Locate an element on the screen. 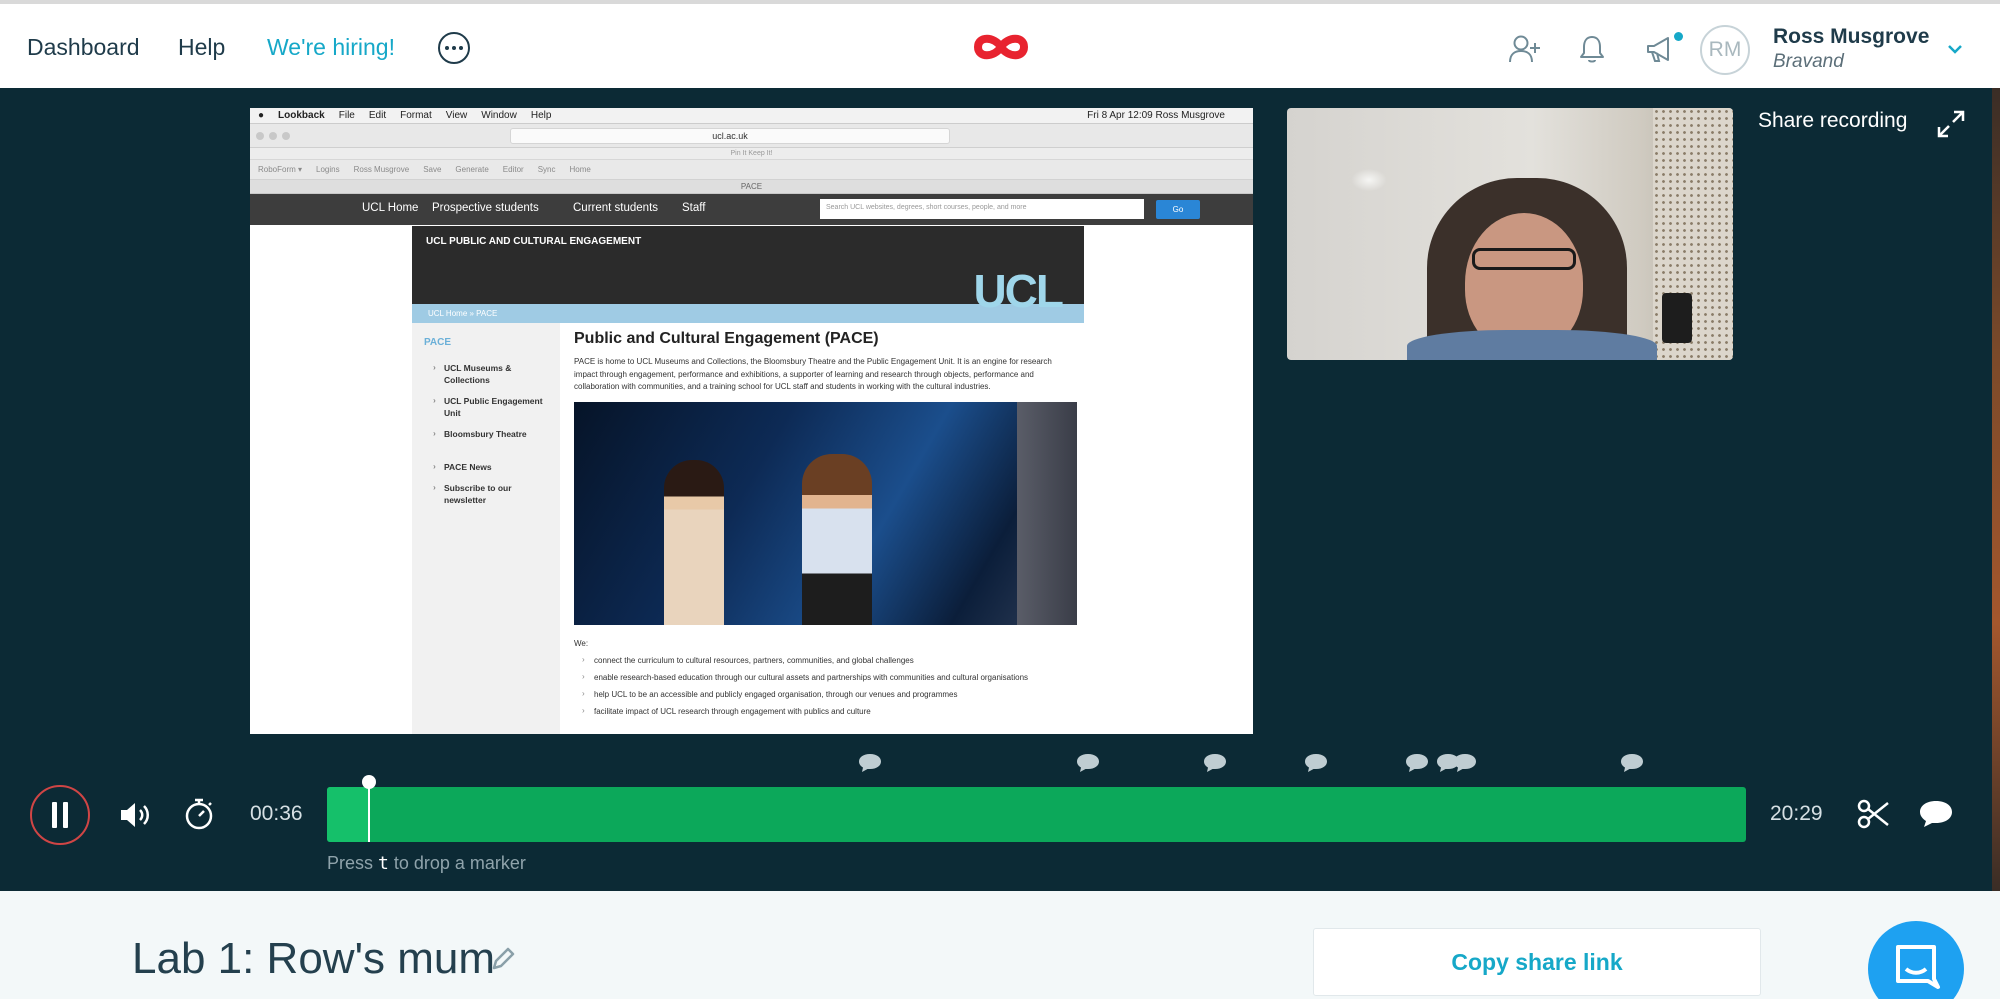 Image resolution: width=2000 pixels, height=999 pixels. window-controls is located at coordinates (273, 136).